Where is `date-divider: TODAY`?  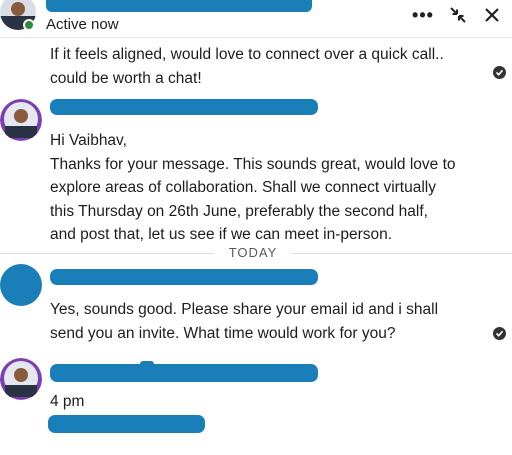
date-divider: TODAY is located at coordinates (256, 253).